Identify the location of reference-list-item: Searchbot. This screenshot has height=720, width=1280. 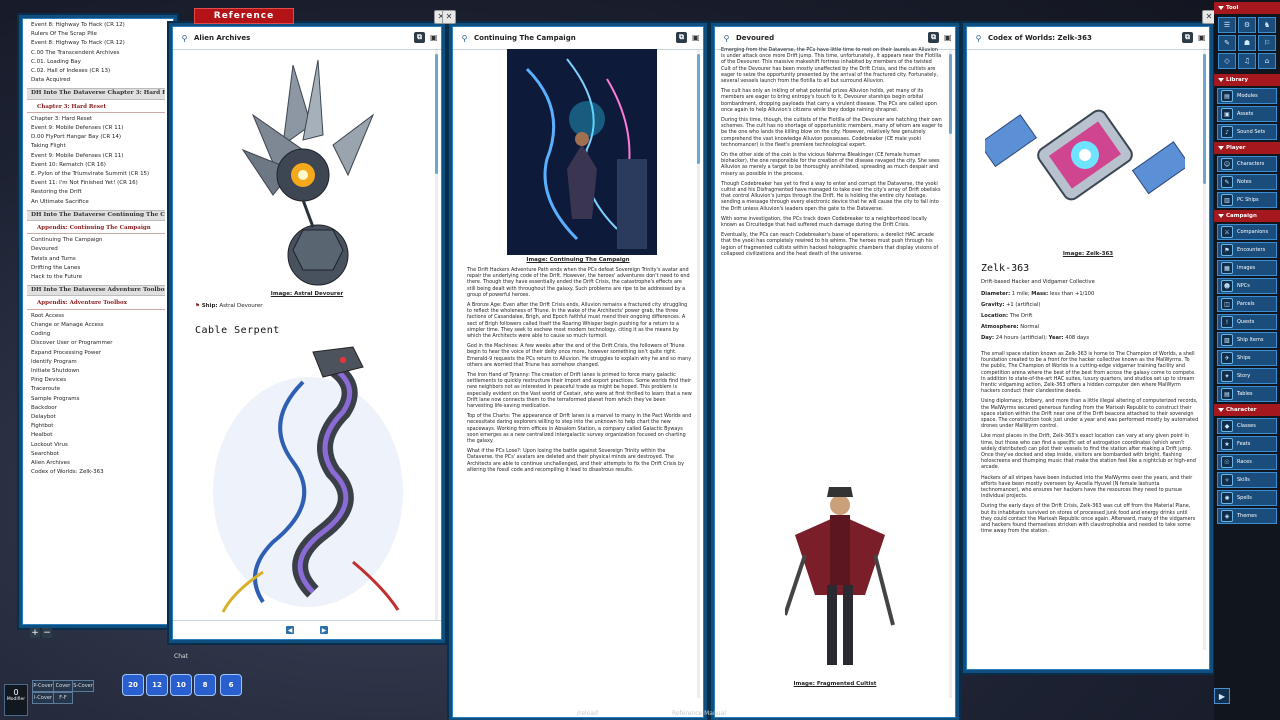
(96, 454).